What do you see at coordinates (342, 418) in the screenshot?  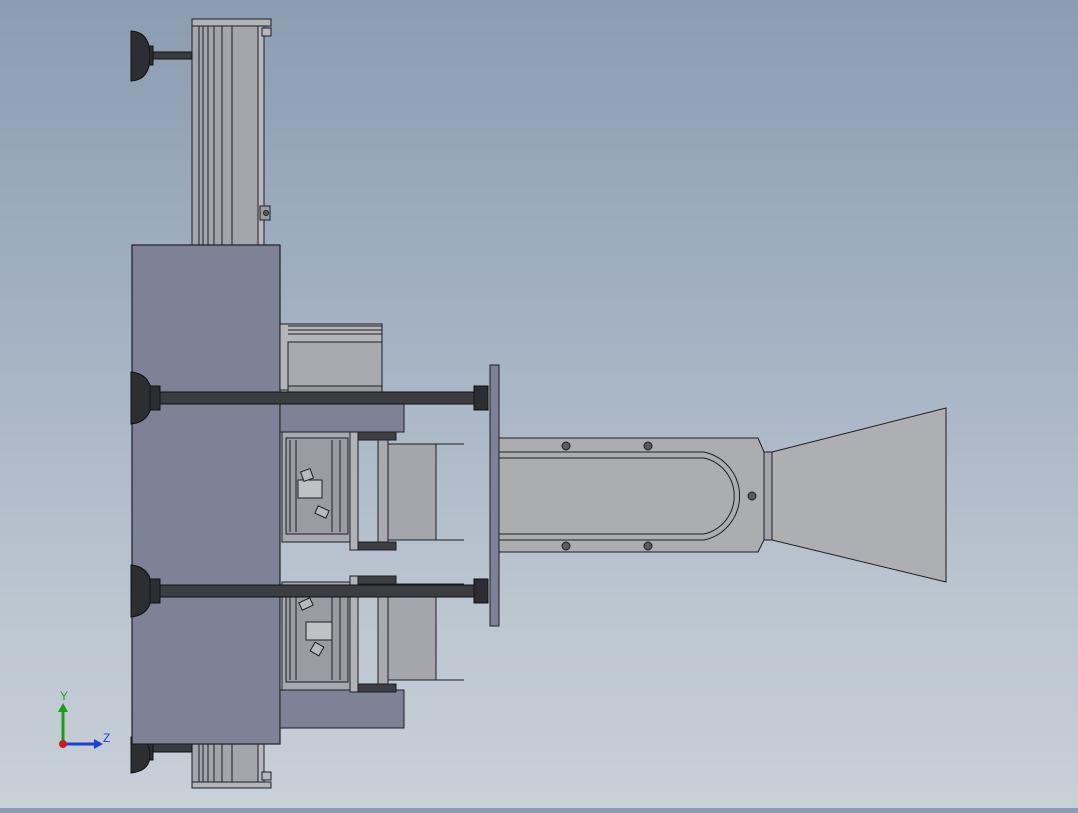 I see `mounting-bracket-top` at bounding box center [342, 418].